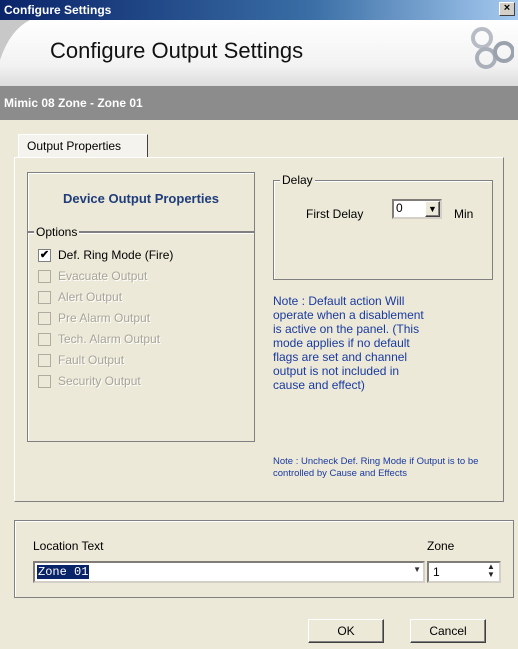 This screenshot has height=649, width=518. Describe the element at coordinates (15, 40) in the screenshot. I see `swoosh-decoration` at that location.